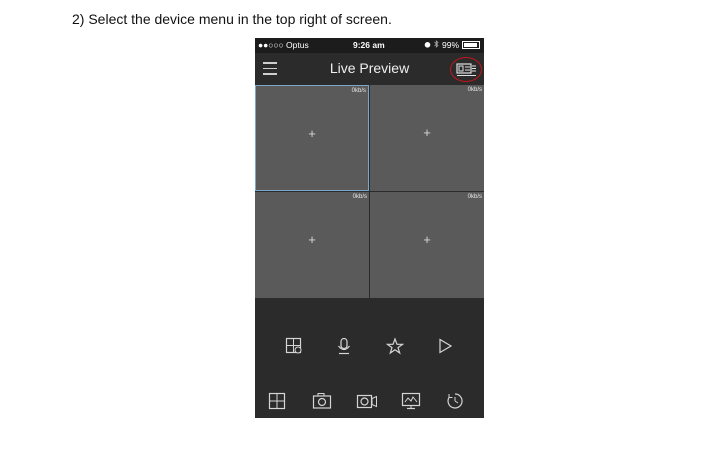  I want to click on snapshot-camera-icon, so click(322, 401).